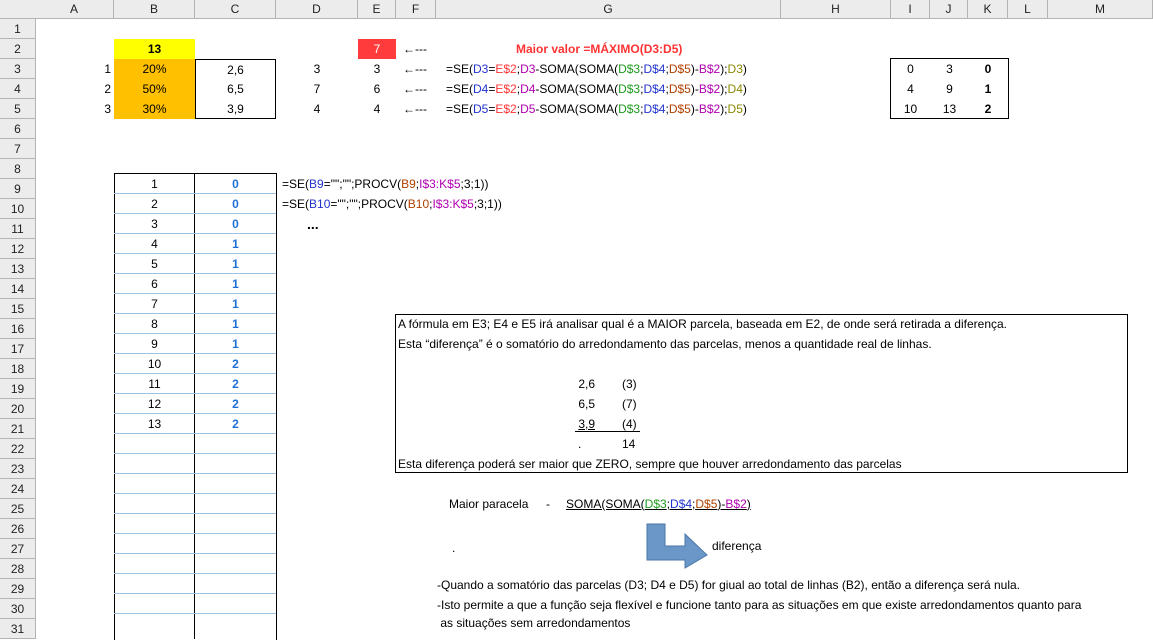 The width and height of the screenshot is (1153, 640). Describe the element at coordinates (1100, 9) in the screenshot. I see `col-header-m: M` at that location.